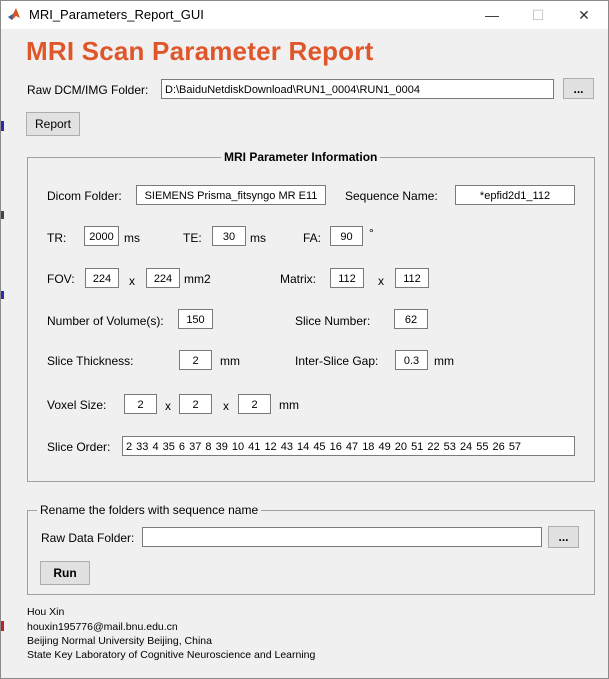 The image size is (609, 679). I want to click on volumes-label: Number of Volume(s):, so click(105, 321).